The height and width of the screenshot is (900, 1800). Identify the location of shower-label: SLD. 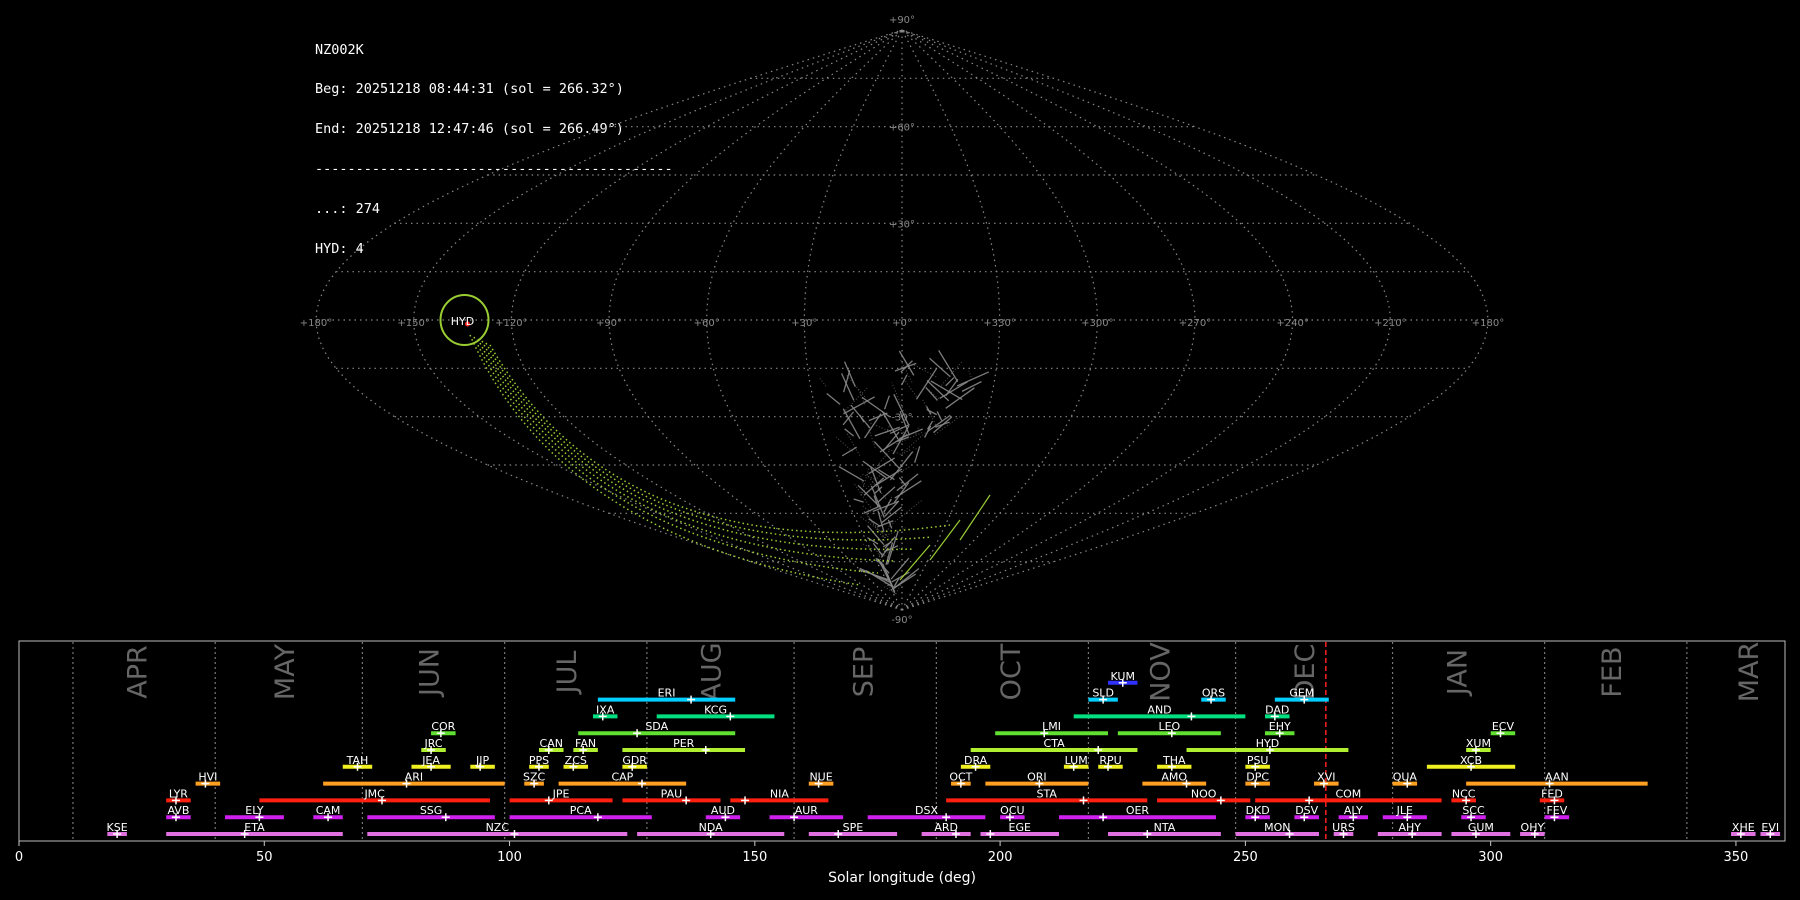
(1103, 693).